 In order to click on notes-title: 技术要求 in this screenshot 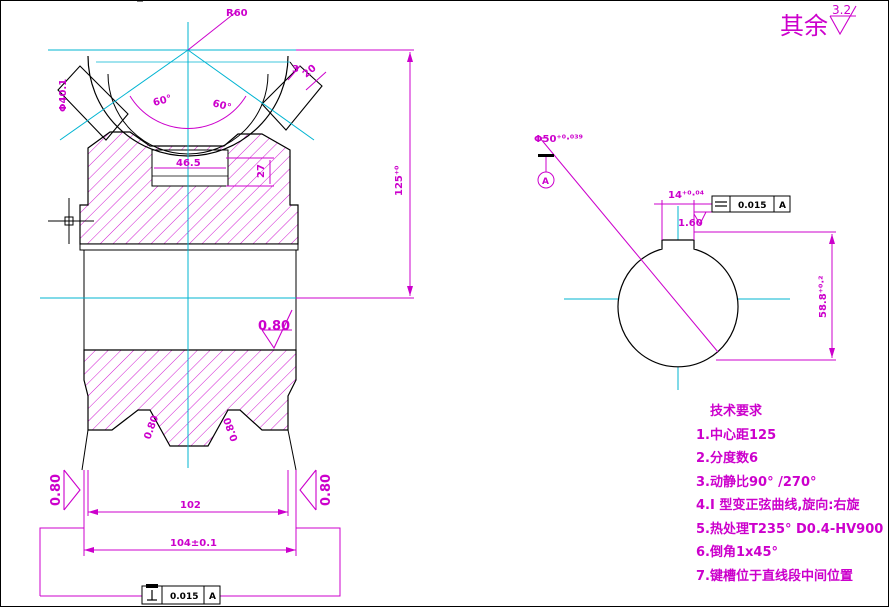, I will do `click(736, 411)`.